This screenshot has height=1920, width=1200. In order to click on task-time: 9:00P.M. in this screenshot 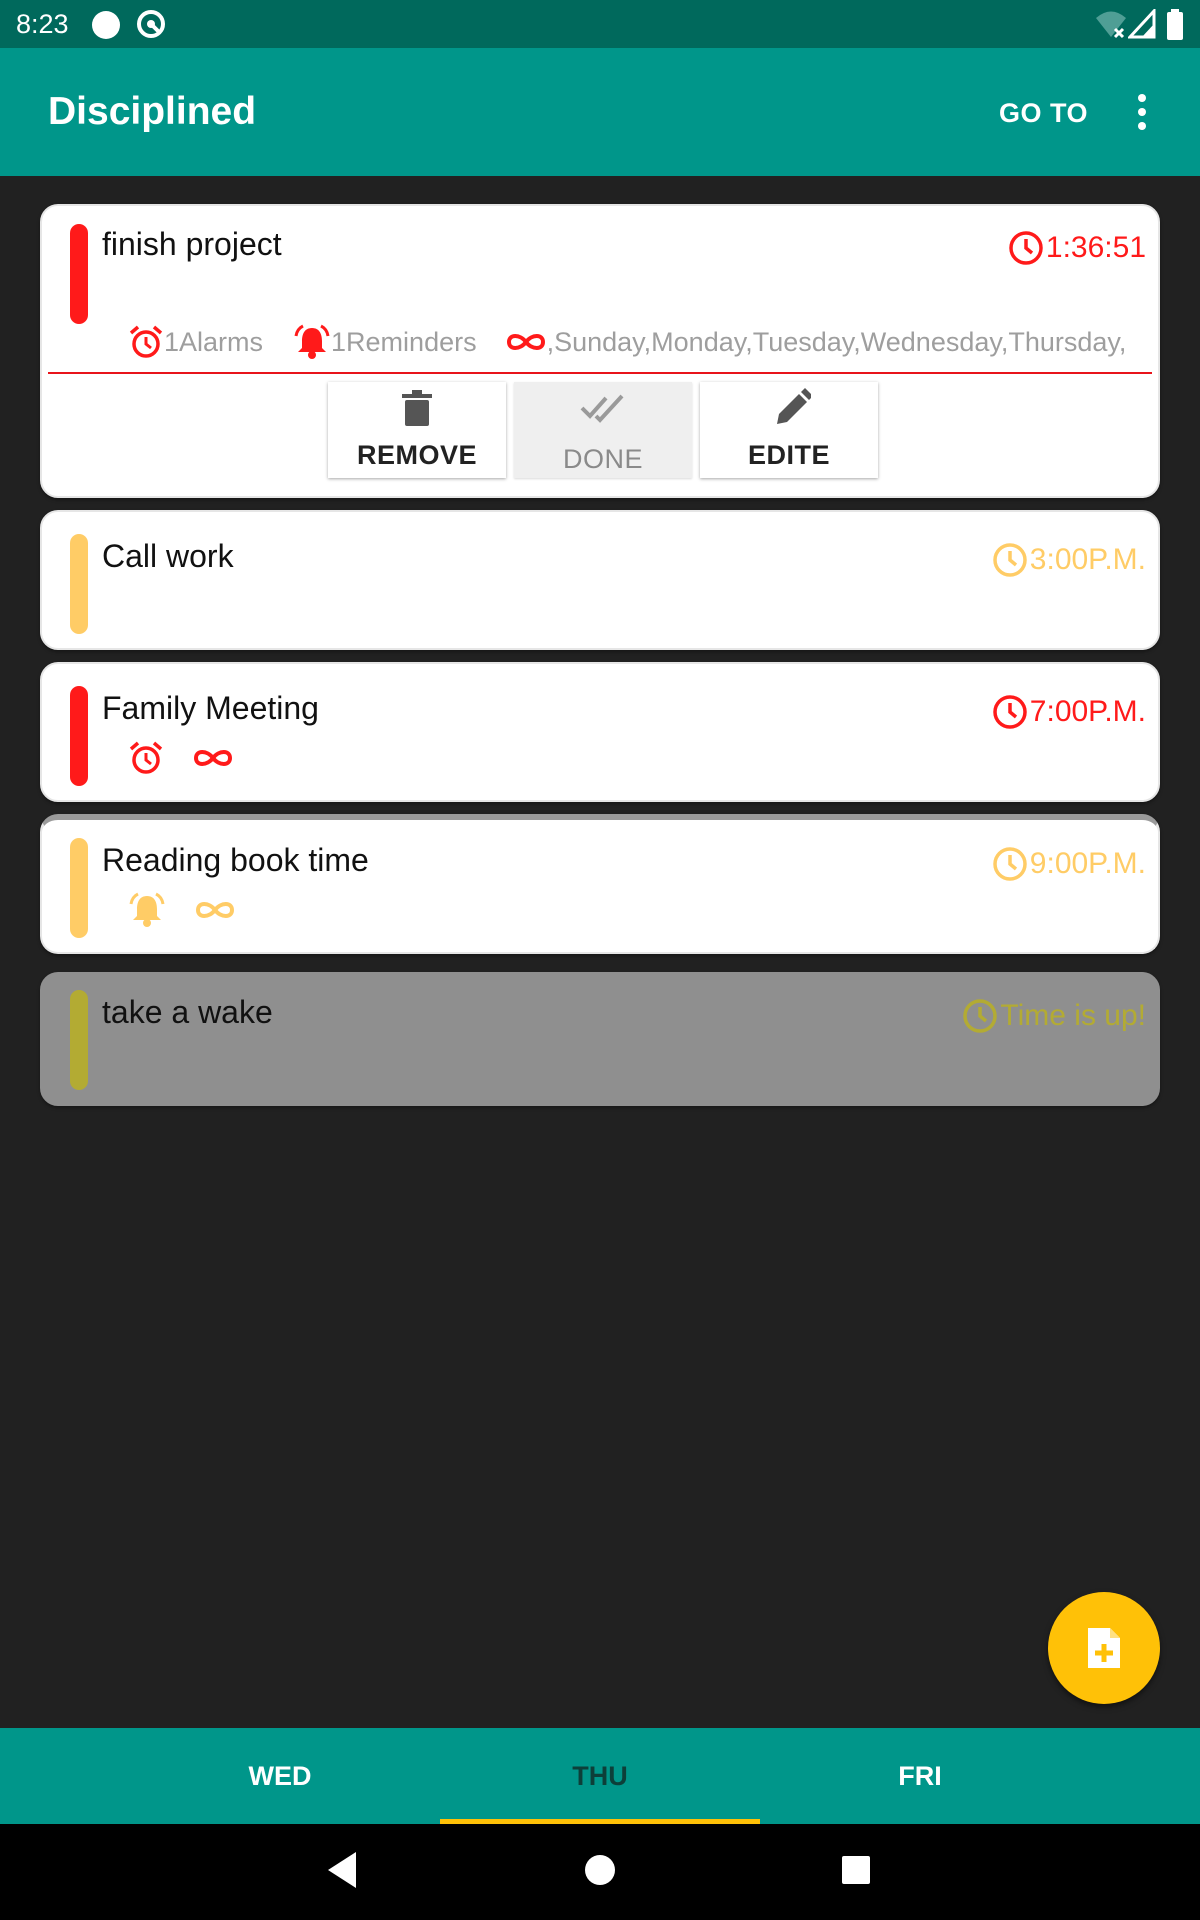, I will do `click(1069, 864)`.